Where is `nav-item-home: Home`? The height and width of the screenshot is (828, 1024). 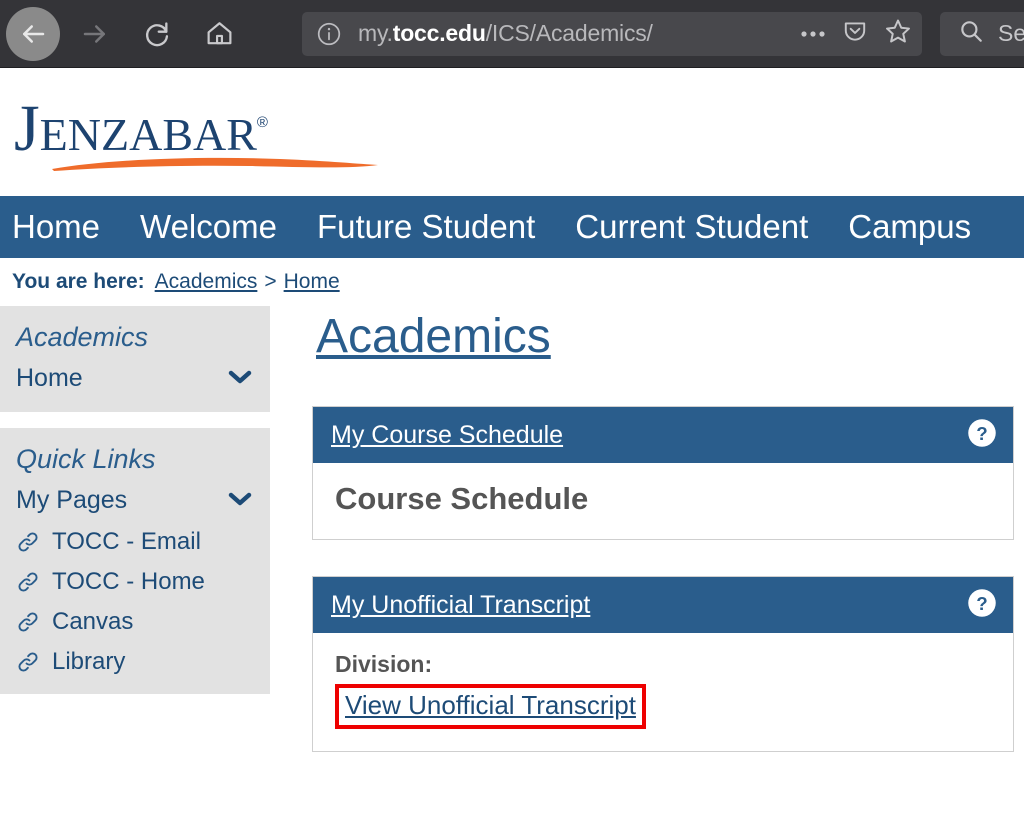
nav-item-home: Home is located at coordinates (56, 227).